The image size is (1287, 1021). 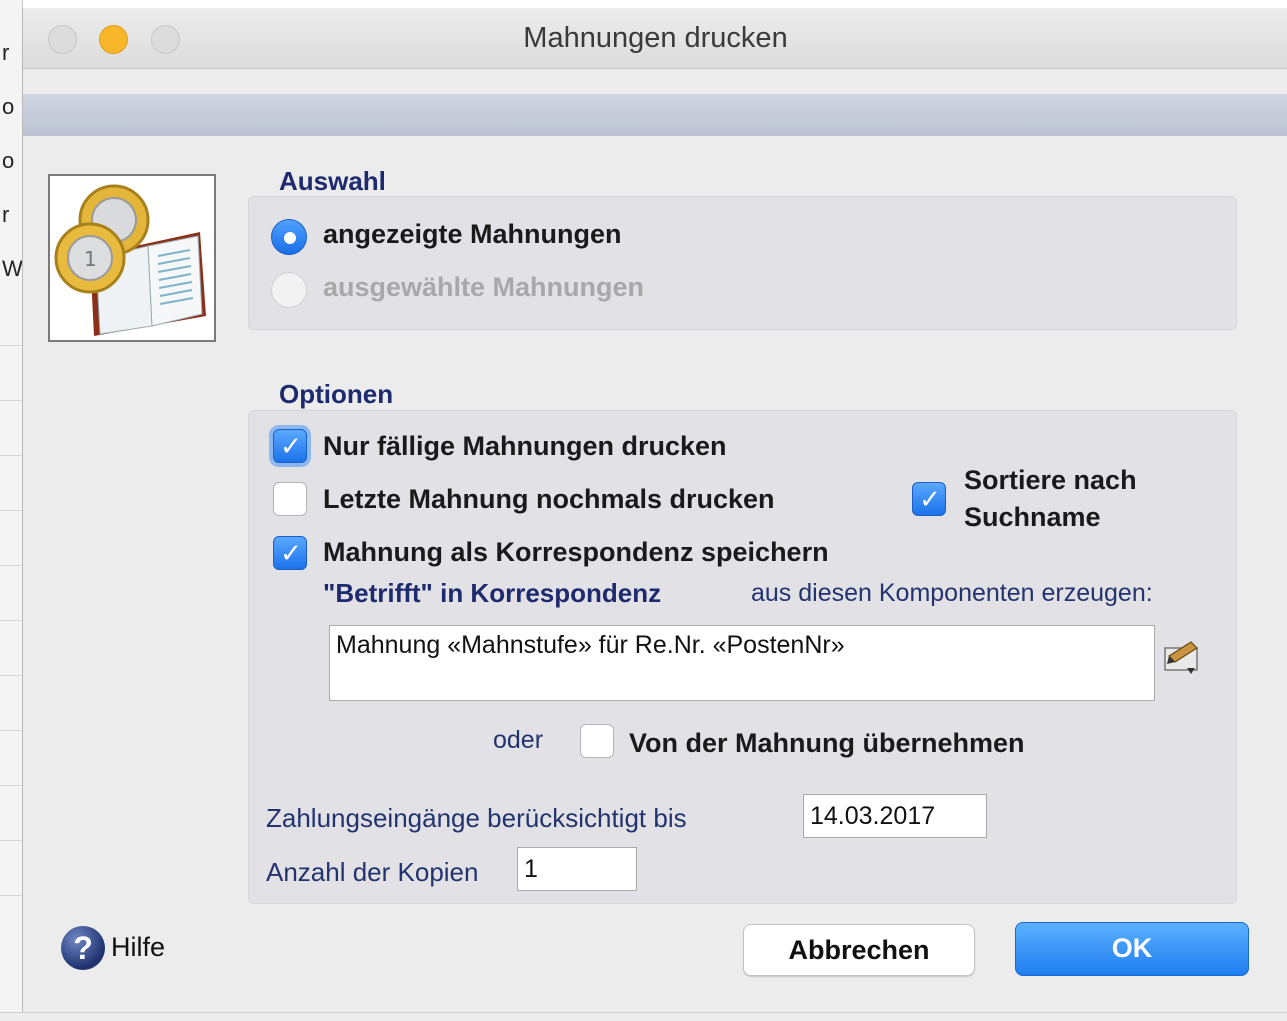 I want to click on save-as-correspondence-checkbox: ✓, so click(x=290, y=553).